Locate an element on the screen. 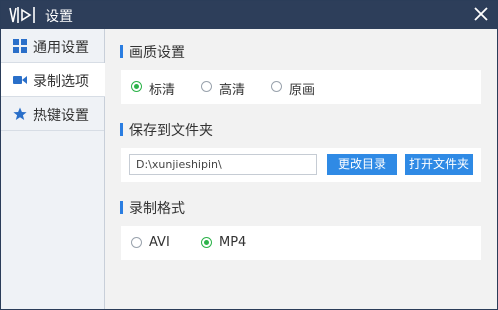 This screenshot has height=310, width=498. quality-section-title: 画质设置 is located at coordinates (152, 52).